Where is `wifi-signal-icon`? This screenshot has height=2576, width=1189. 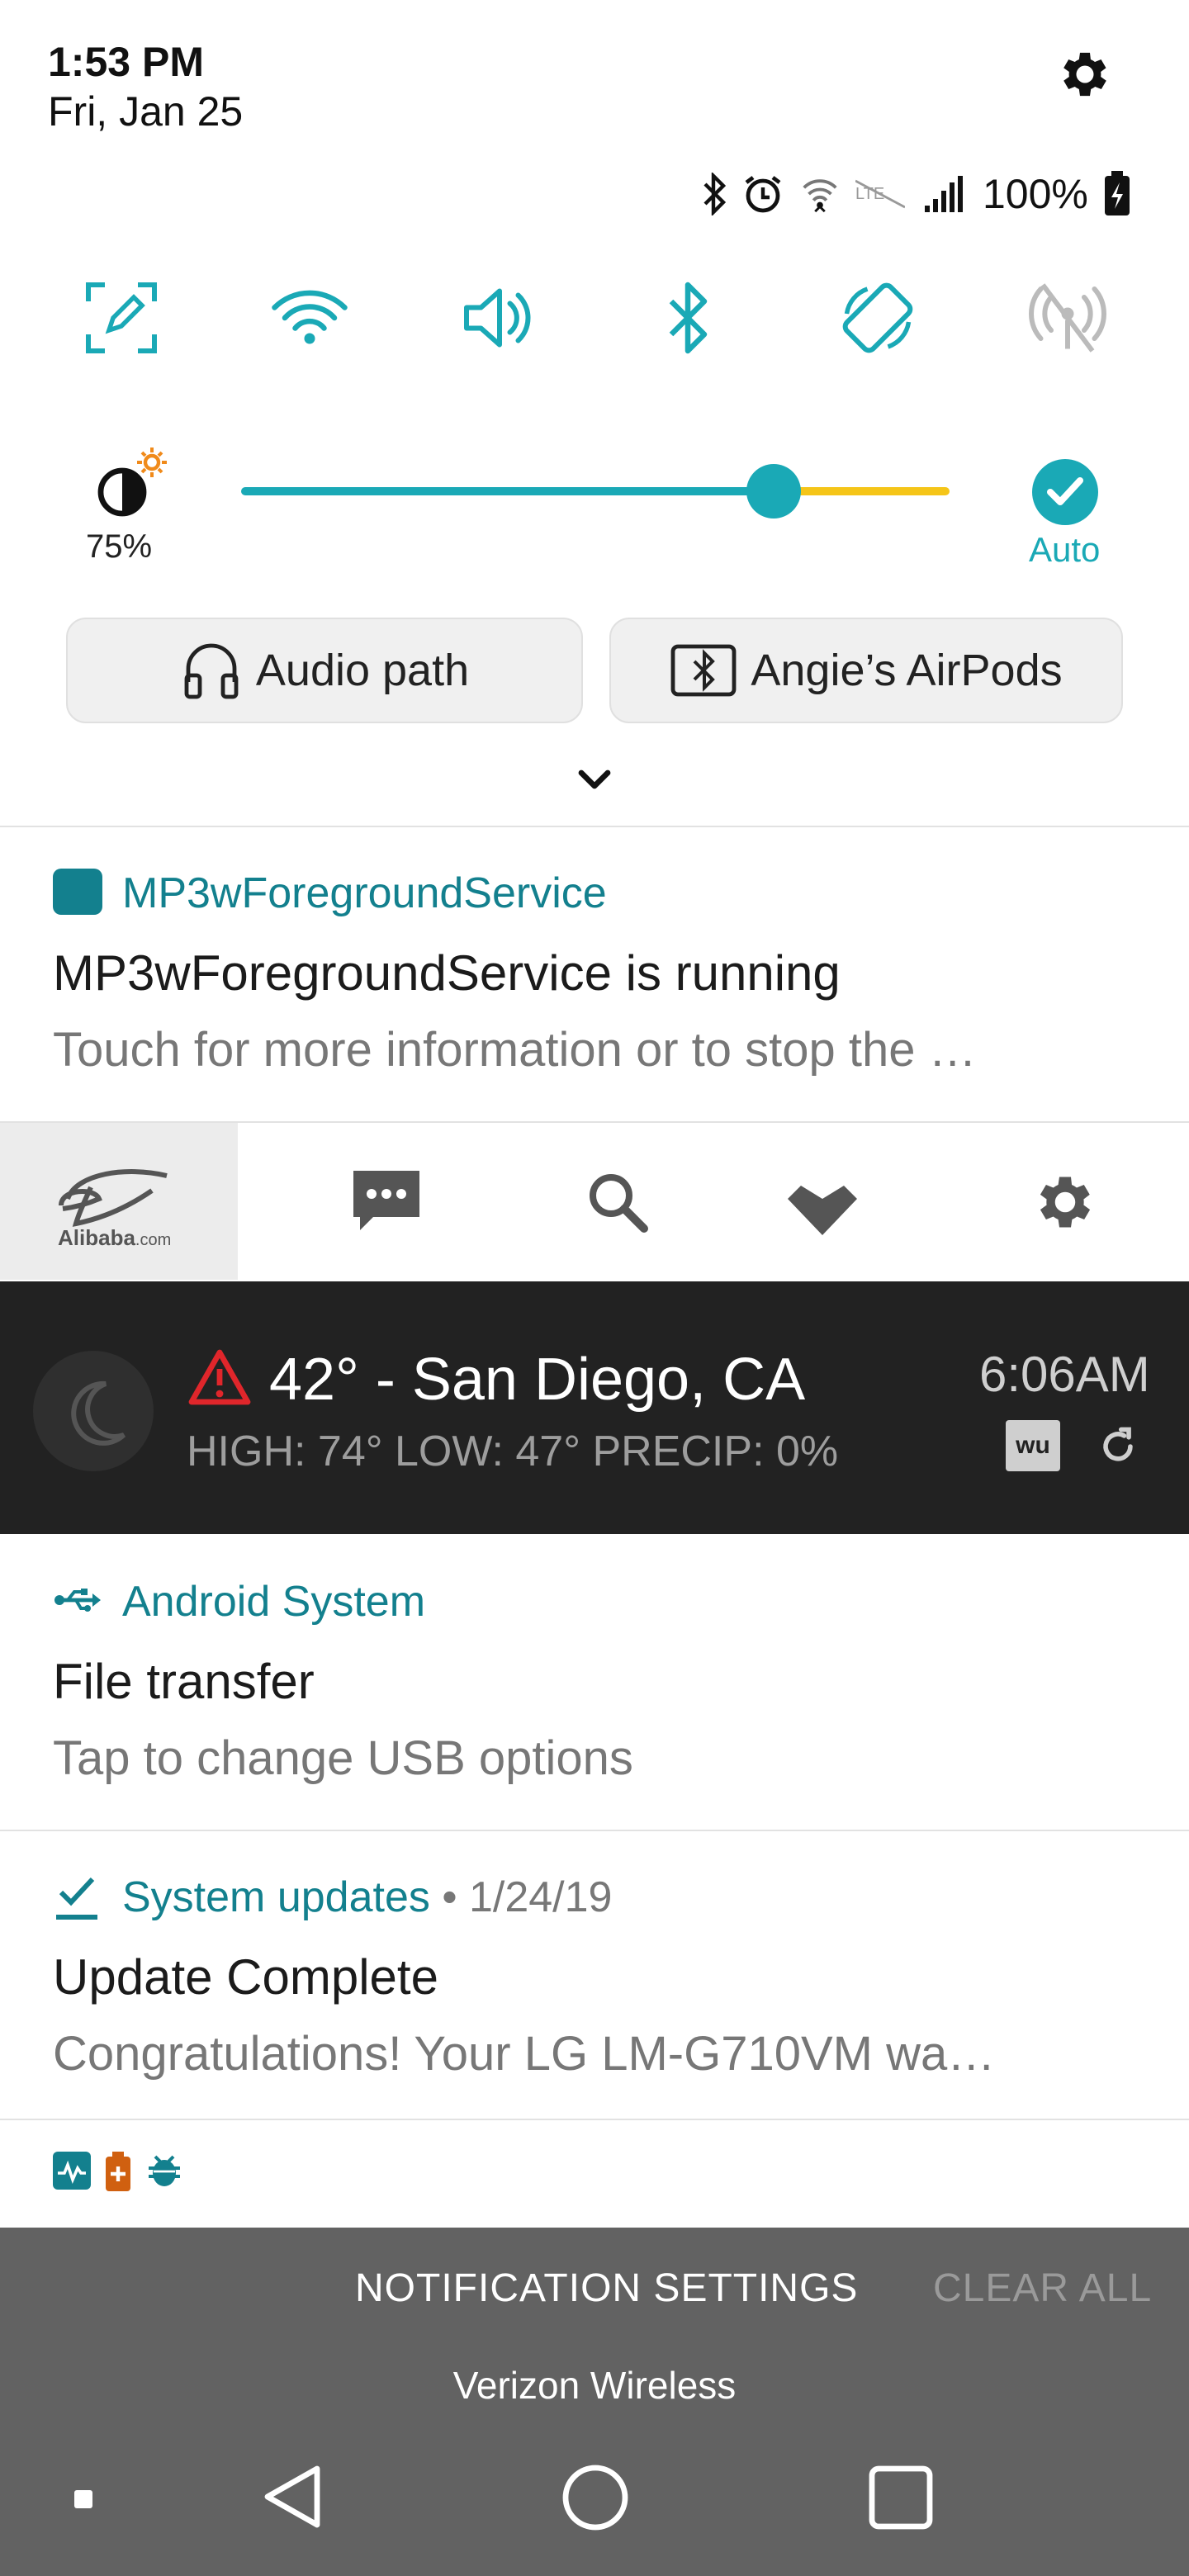
wifi-signal-icon is located at coordinates (820, 196).